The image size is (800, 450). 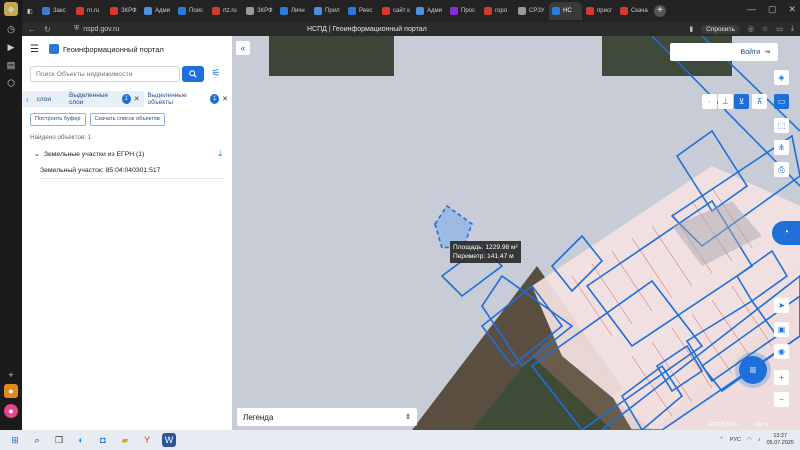 I want to click on navigate-icon: ➤, so click(x=781, y=305).